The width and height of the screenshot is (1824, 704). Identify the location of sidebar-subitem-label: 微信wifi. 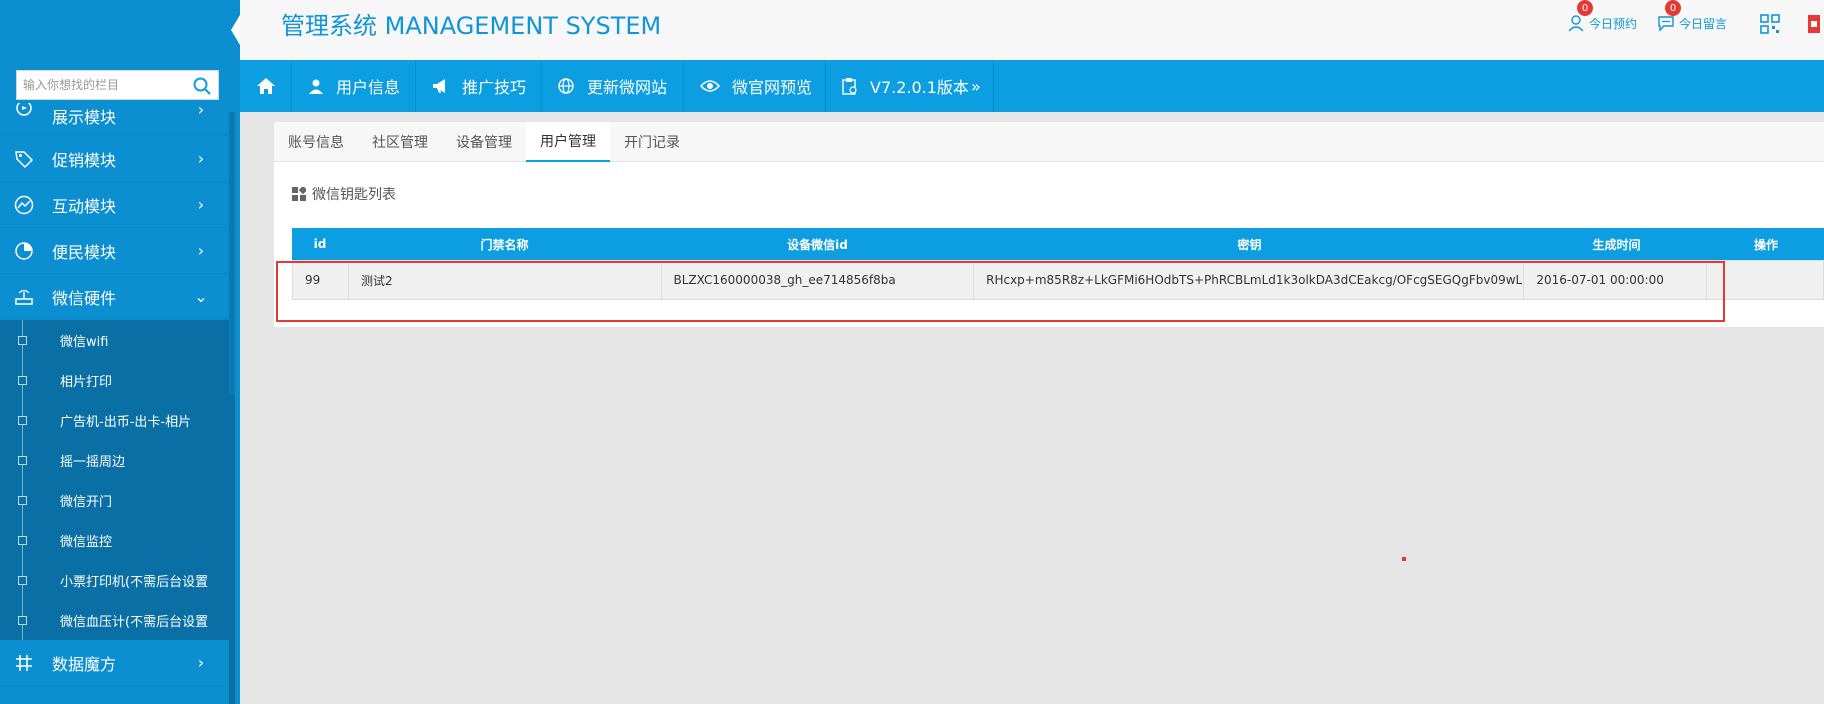
(84, 342).